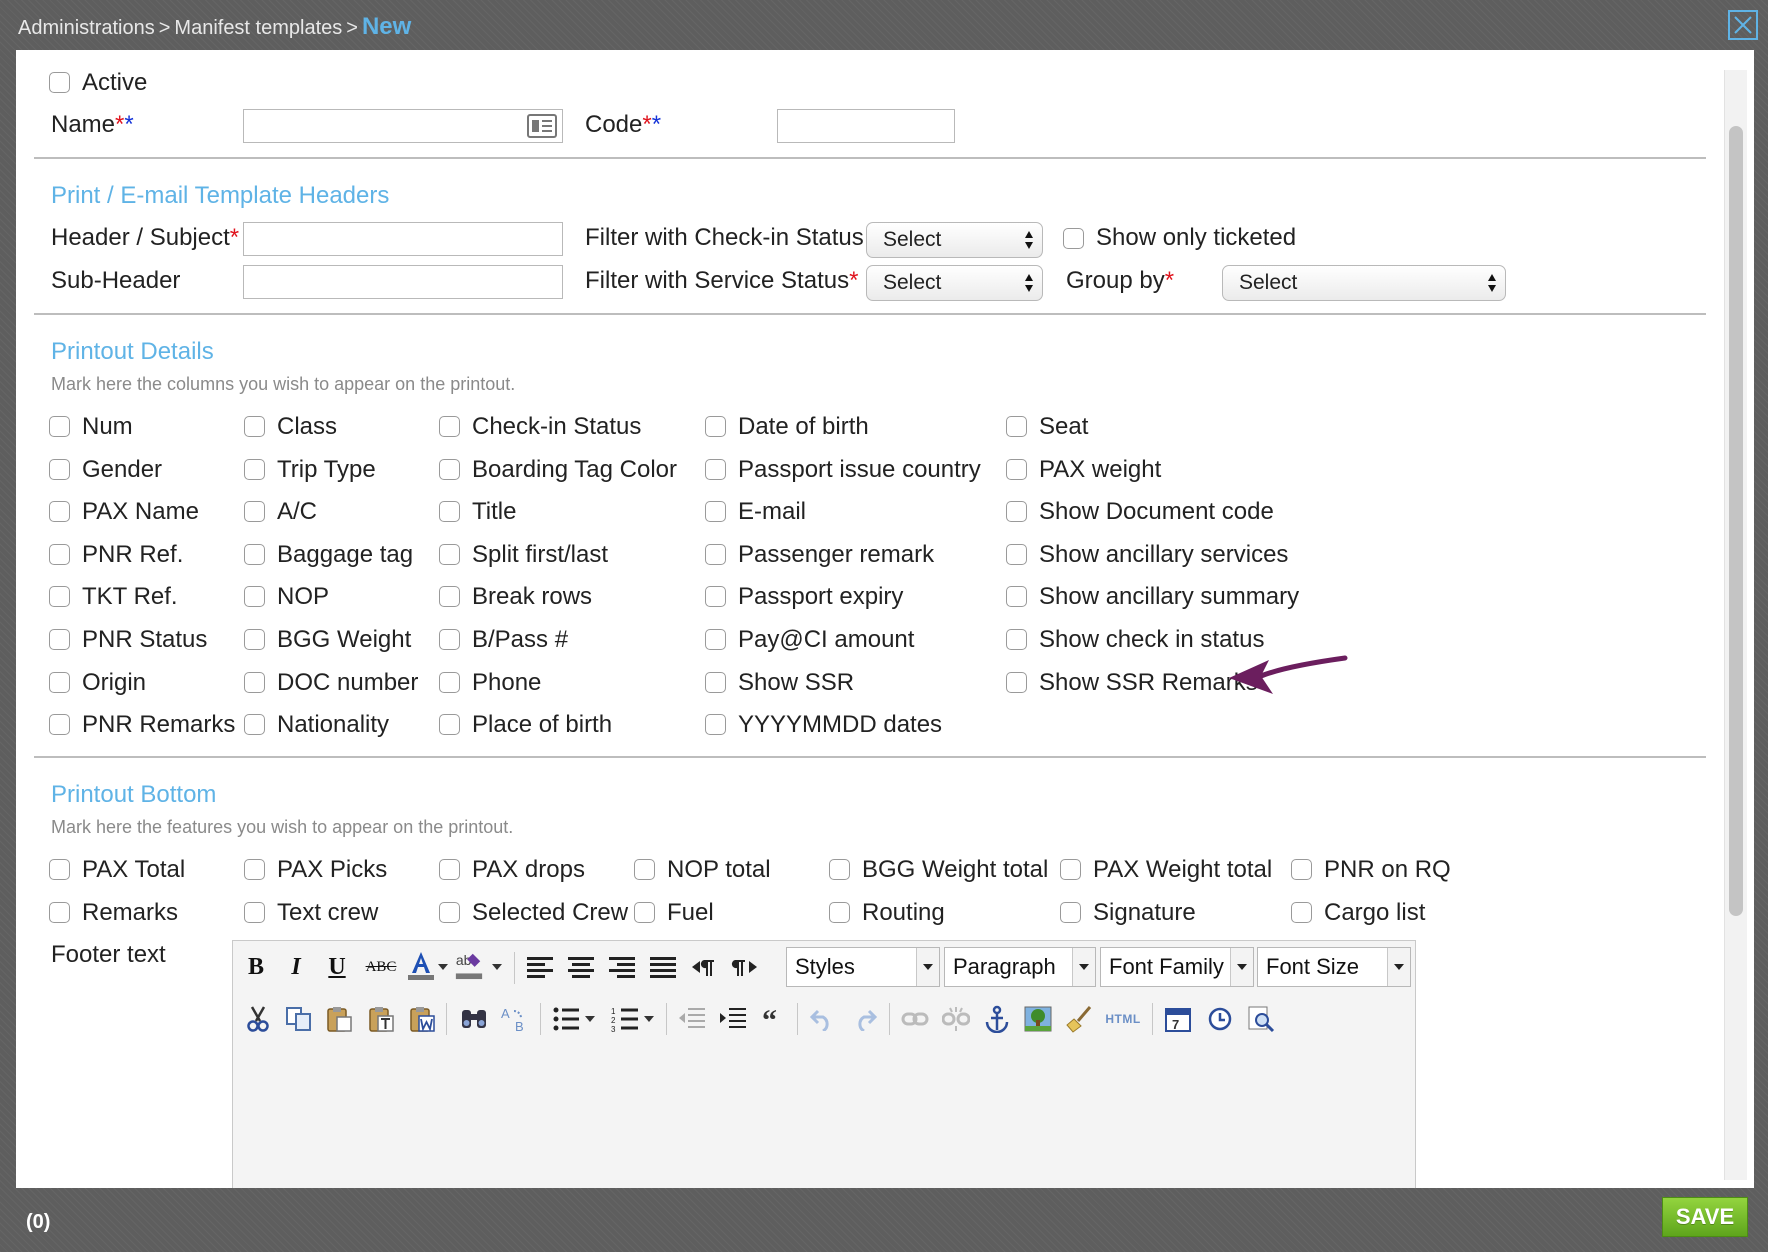  What do you see at coordinates (59, 596) in the screenshot?
I see `tkt-ref-checkbox` at bounding box center [59, 596].